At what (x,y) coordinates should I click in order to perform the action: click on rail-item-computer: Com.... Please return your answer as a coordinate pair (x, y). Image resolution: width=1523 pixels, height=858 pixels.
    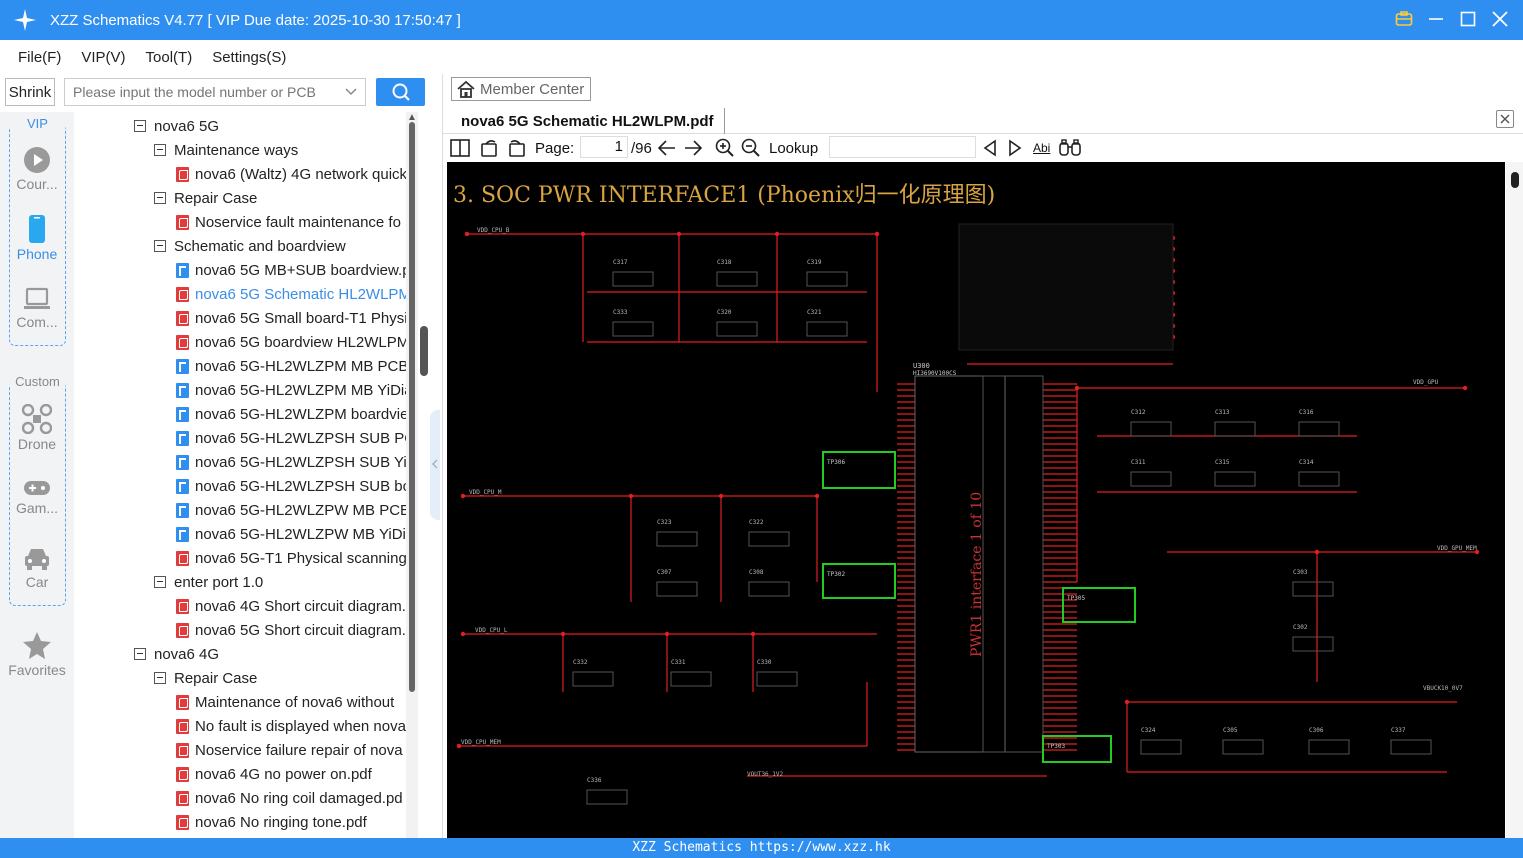
    Looking at the image, I should click on (37, 308).